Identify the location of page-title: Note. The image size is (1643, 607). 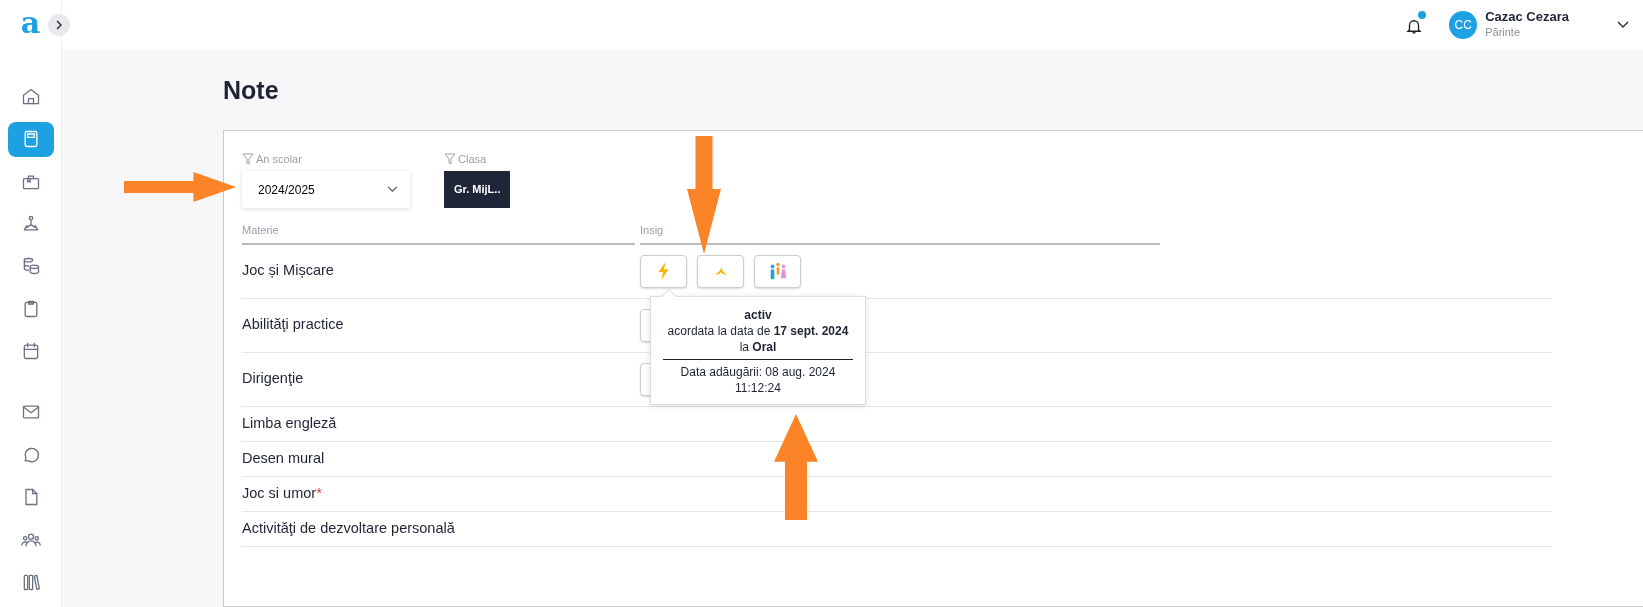
(251, 90).